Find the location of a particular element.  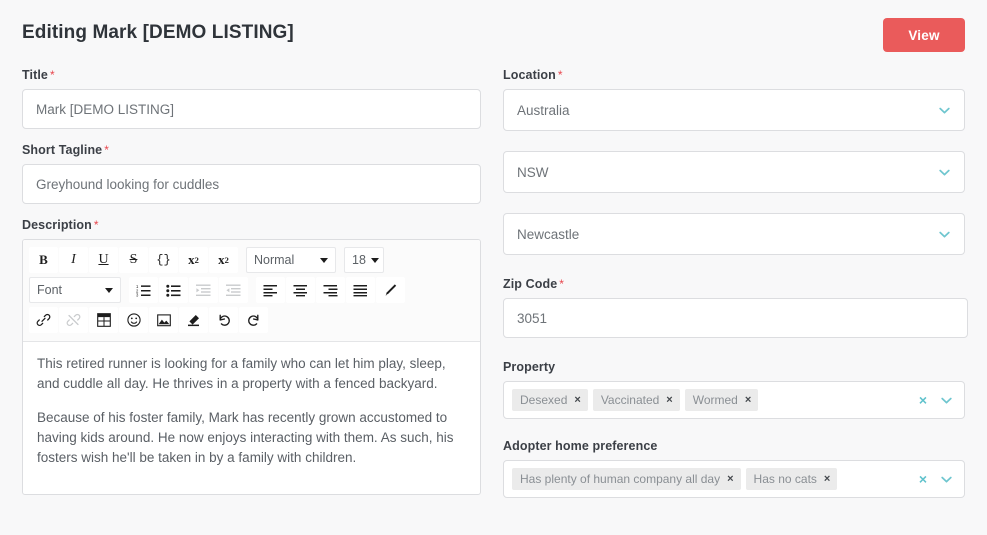

tag-chip: Desexed × is located at coordinates (550, 400).